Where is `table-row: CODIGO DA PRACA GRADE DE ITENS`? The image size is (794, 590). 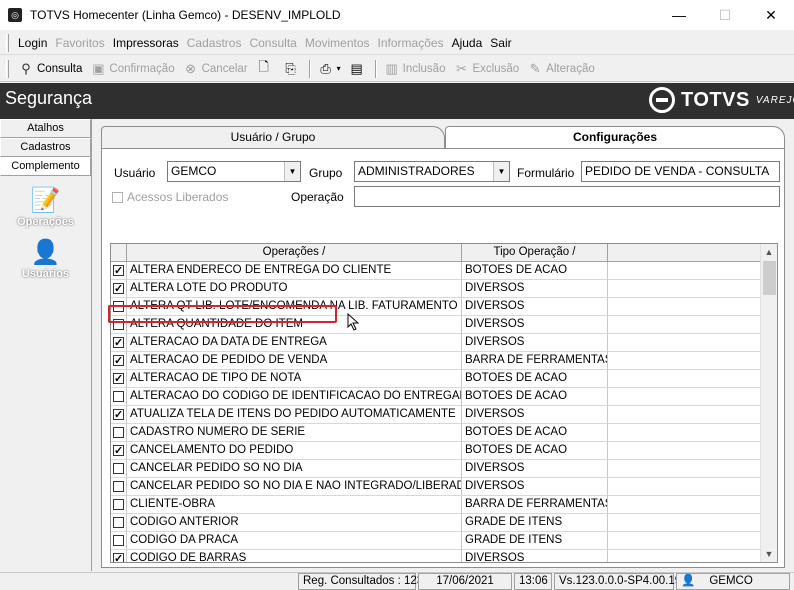 table-row: CODIGO DA PRACA GRADE DE ITENS is located at coordinates (436, 541).